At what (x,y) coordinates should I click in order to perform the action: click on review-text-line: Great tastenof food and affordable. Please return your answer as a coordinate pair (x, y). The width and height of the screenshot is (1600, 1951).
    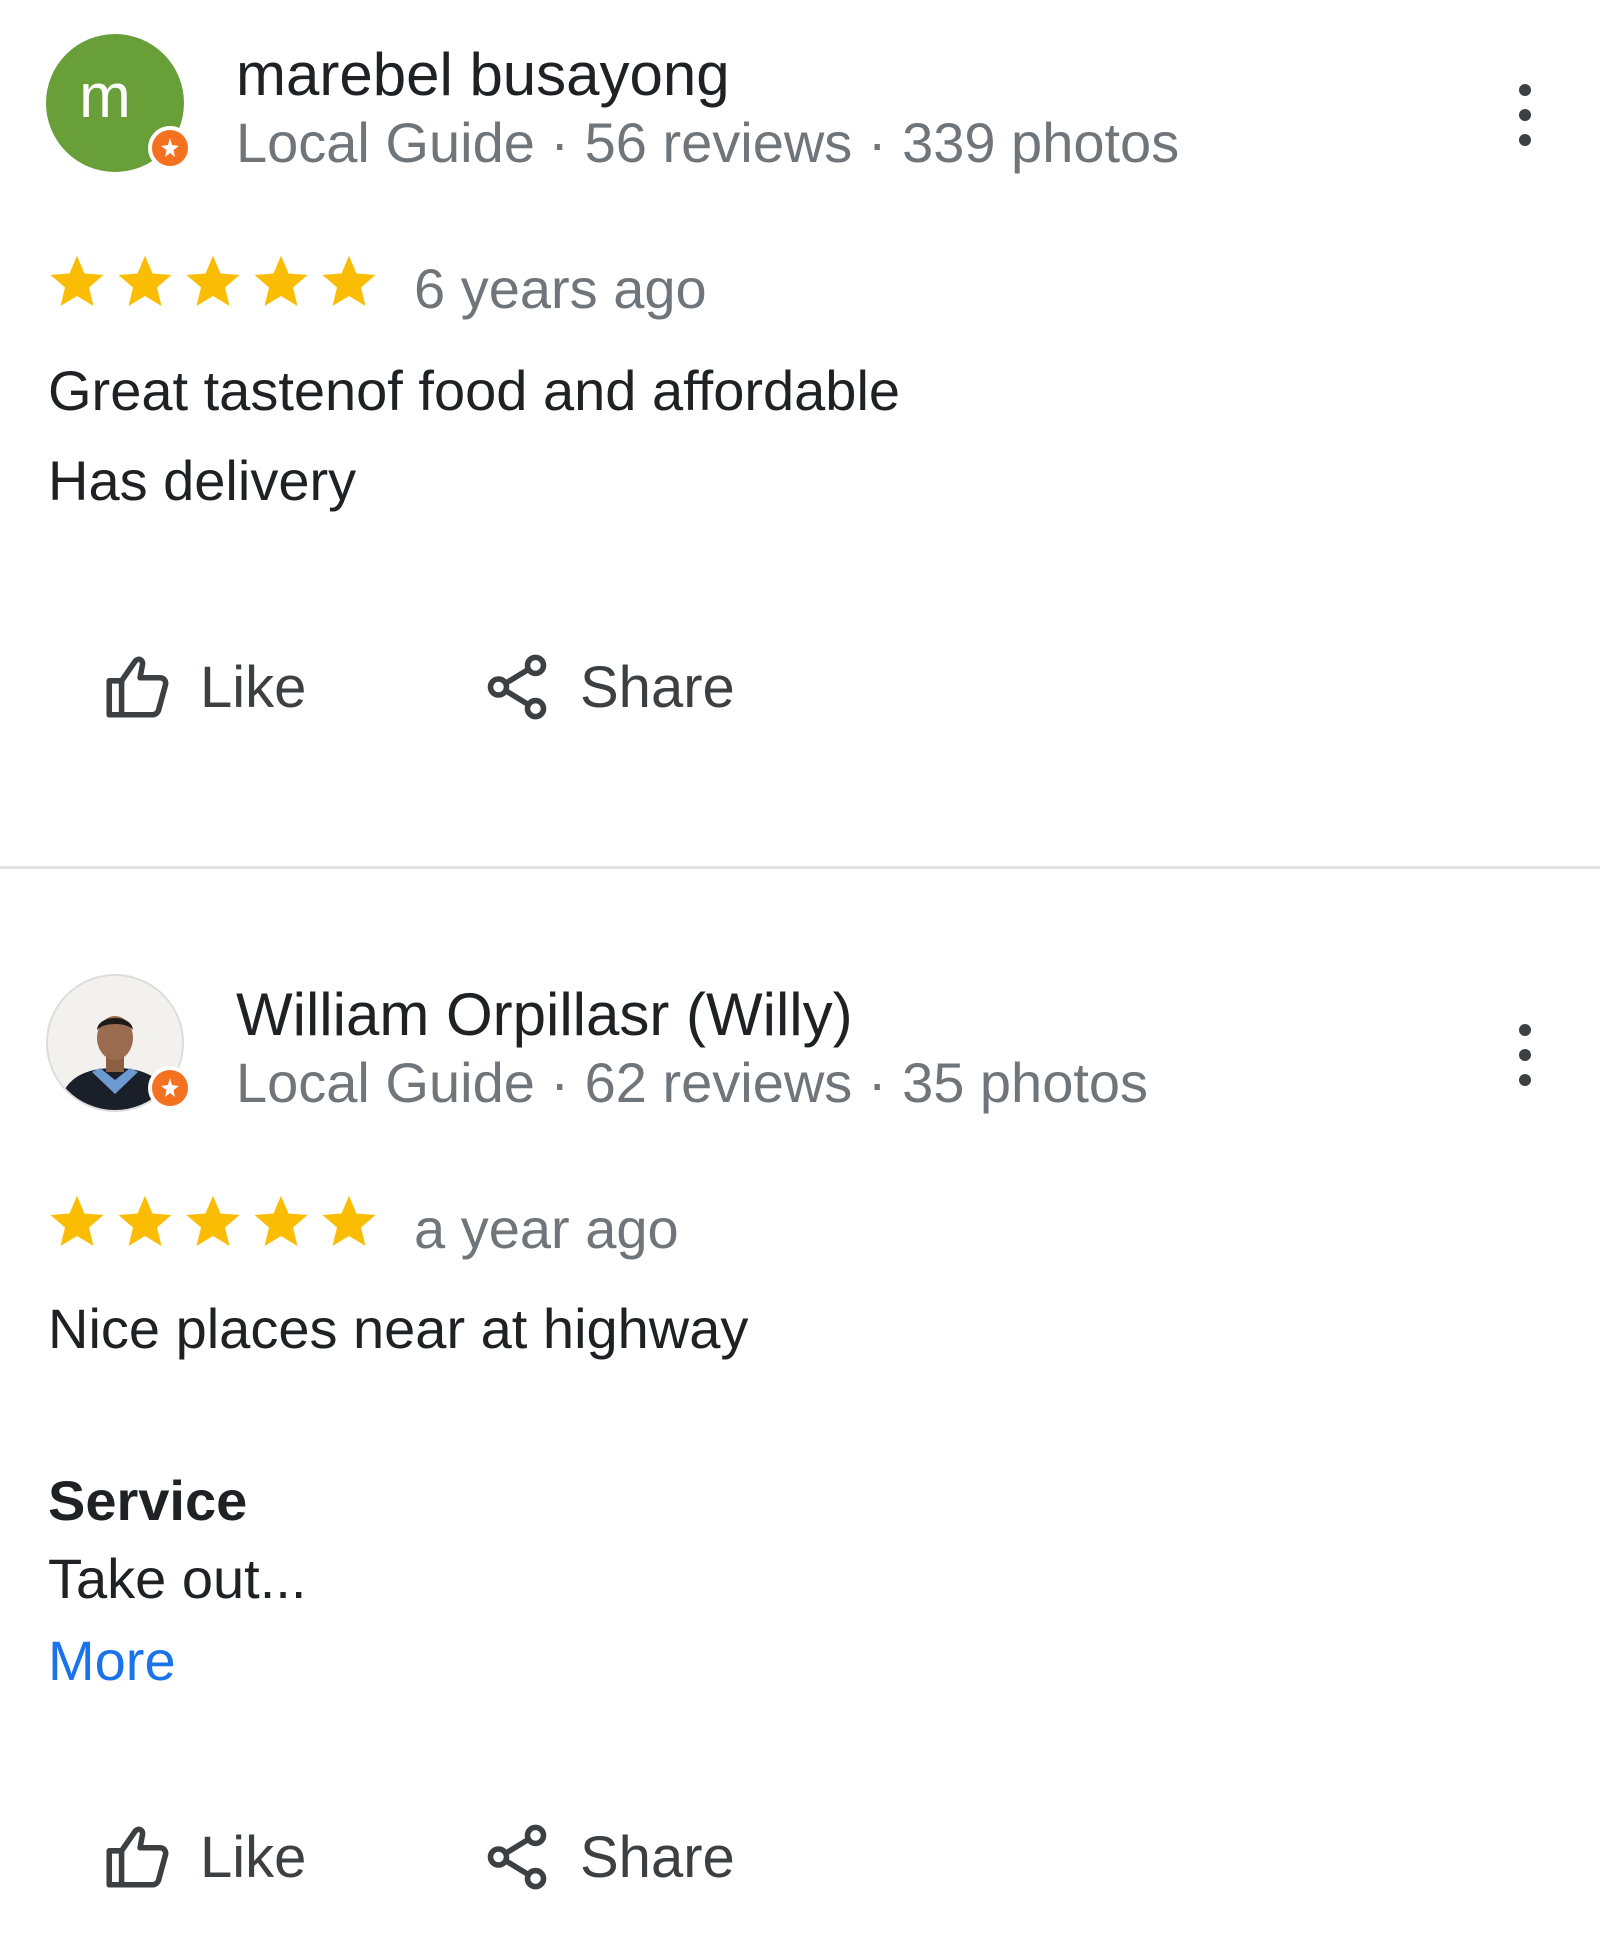
    Looking at the image, I should click on (474, 390).